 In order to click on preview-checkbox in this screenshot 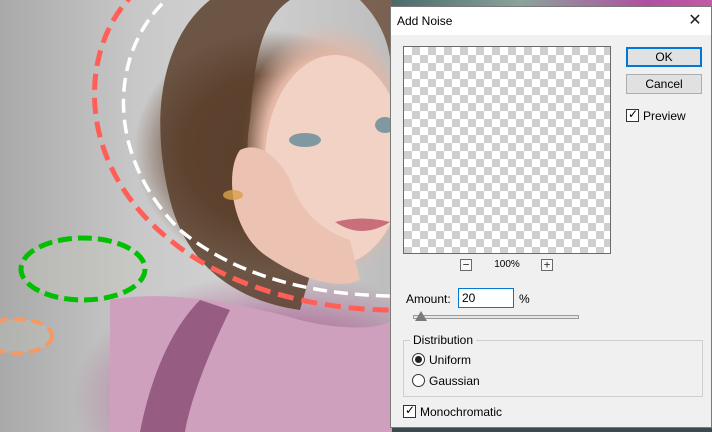, I will do `click(632, 114)`.